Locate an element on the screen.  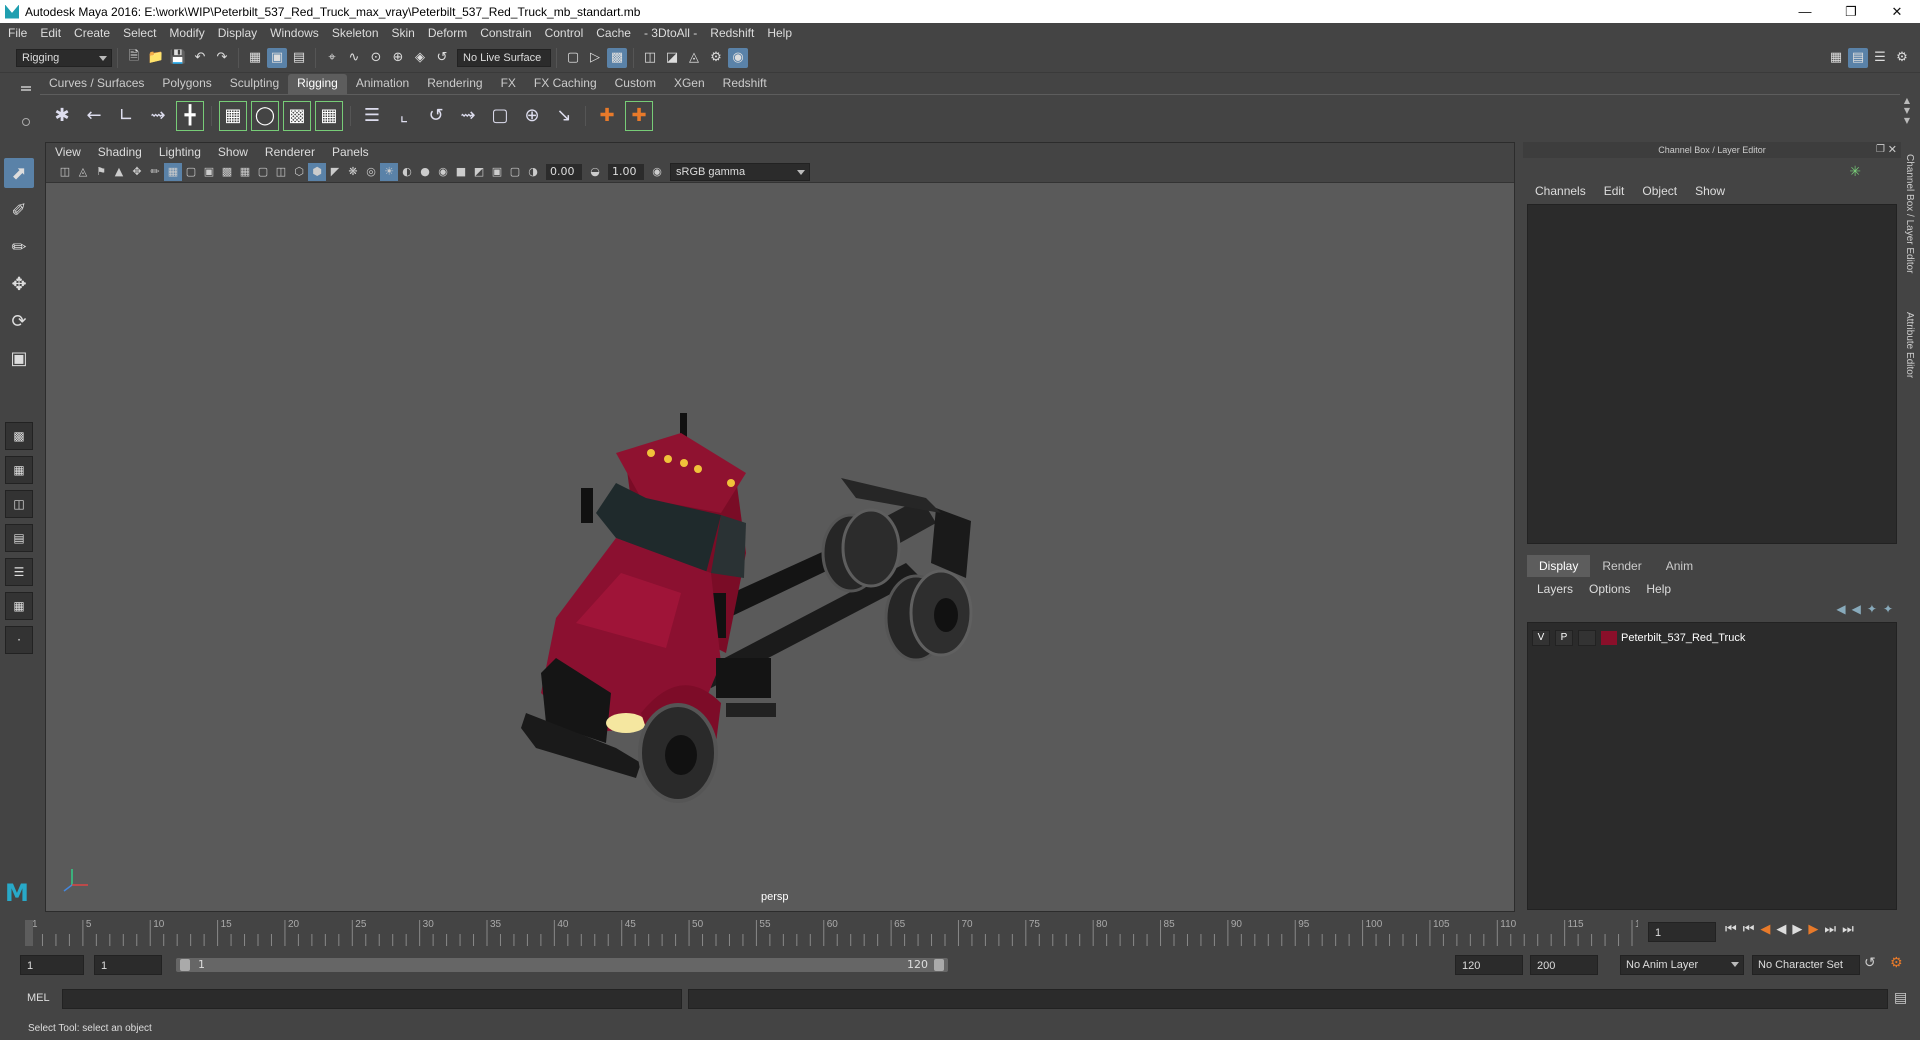
two-pane-layout-icon: ◫ is located at coordinates (19, 504).